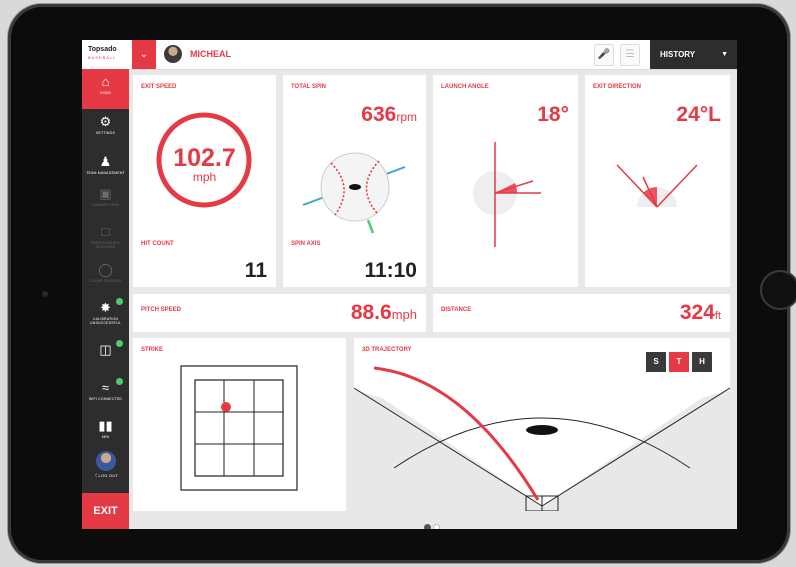 This screenshot has width=796, height=567. What do you see at coordinates (105, 161) in the screenshot?
I see `team-icon: ♟` at bounding box center [105, 161].